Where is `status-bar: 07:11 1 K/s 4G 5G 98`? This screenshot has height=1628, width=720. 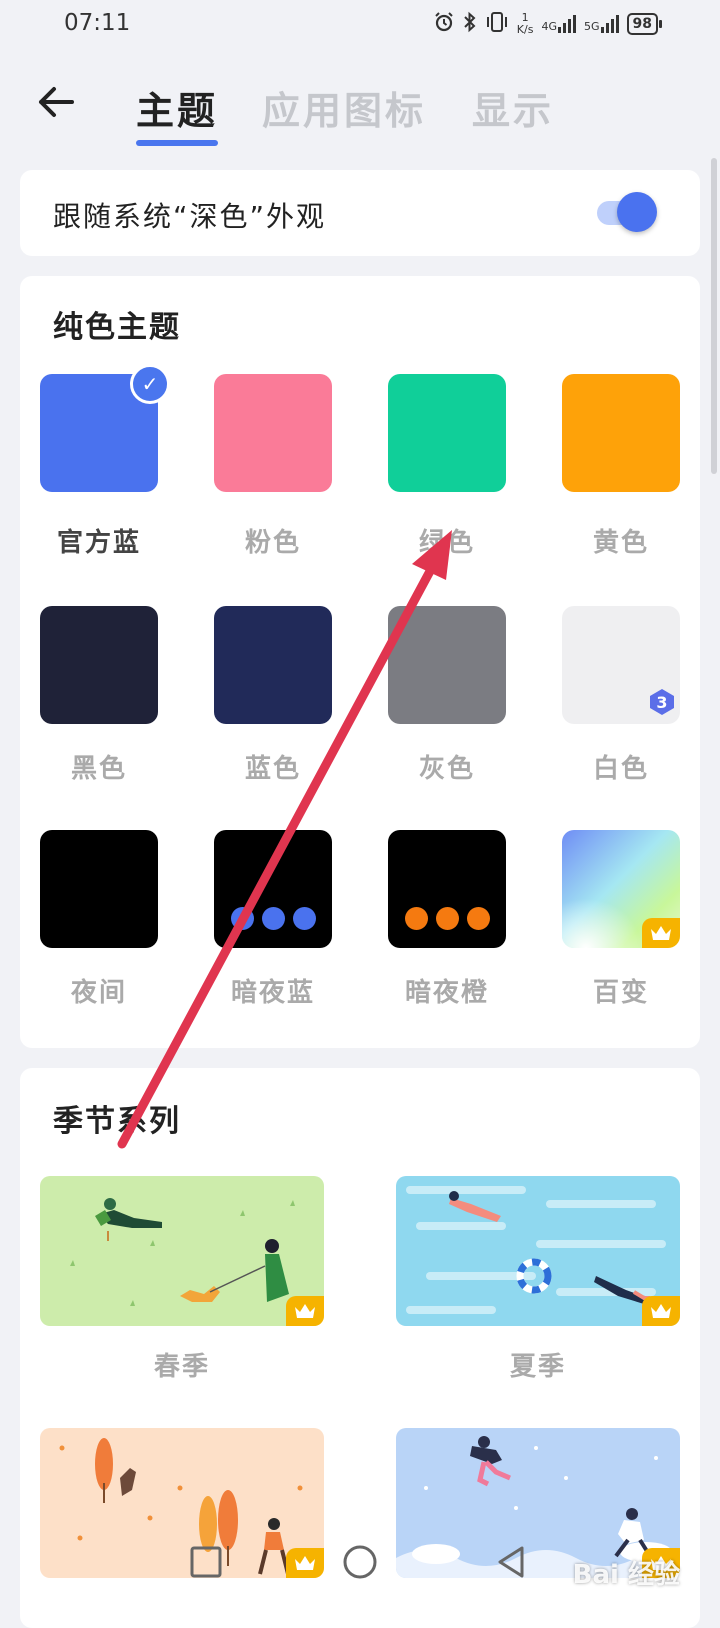 status-bar: 07:11 1 K/s 4G 5G 98 is located at coordinates (360, 25).